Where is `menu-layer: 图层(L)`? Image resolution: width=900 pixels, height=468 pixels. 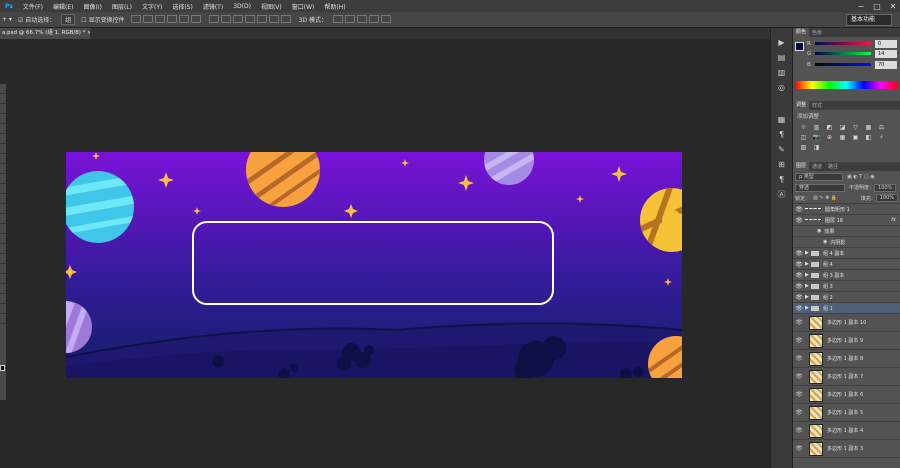 menu-layer: 图层(L) is located at coordinates (122, 6).